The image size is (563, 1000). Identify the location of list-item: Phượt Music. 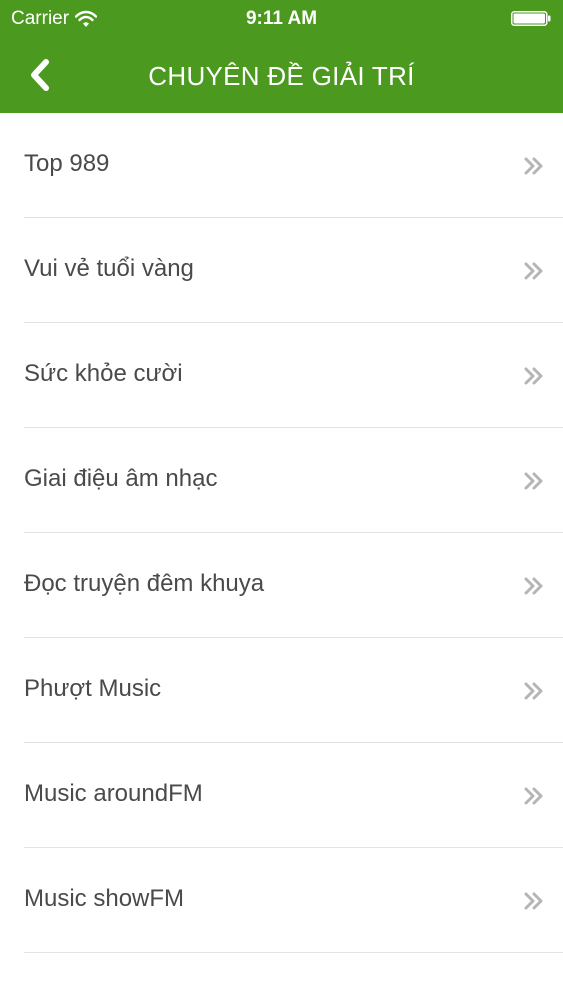
(293, 690).